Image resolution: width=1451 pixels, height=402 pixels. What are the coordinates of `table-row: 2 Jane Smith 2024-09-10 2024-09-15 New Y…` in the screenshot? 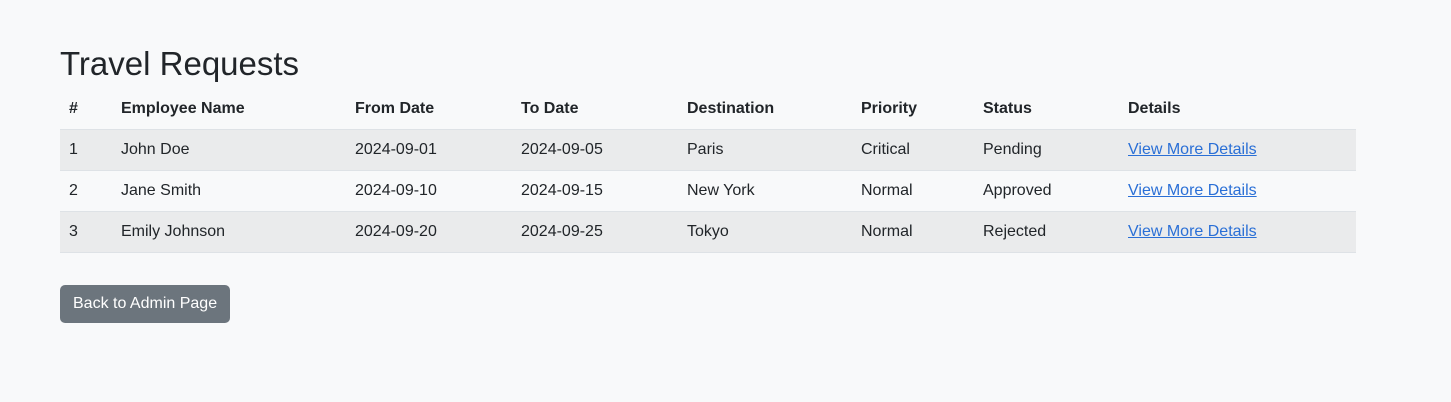 It's located at (708, 191).